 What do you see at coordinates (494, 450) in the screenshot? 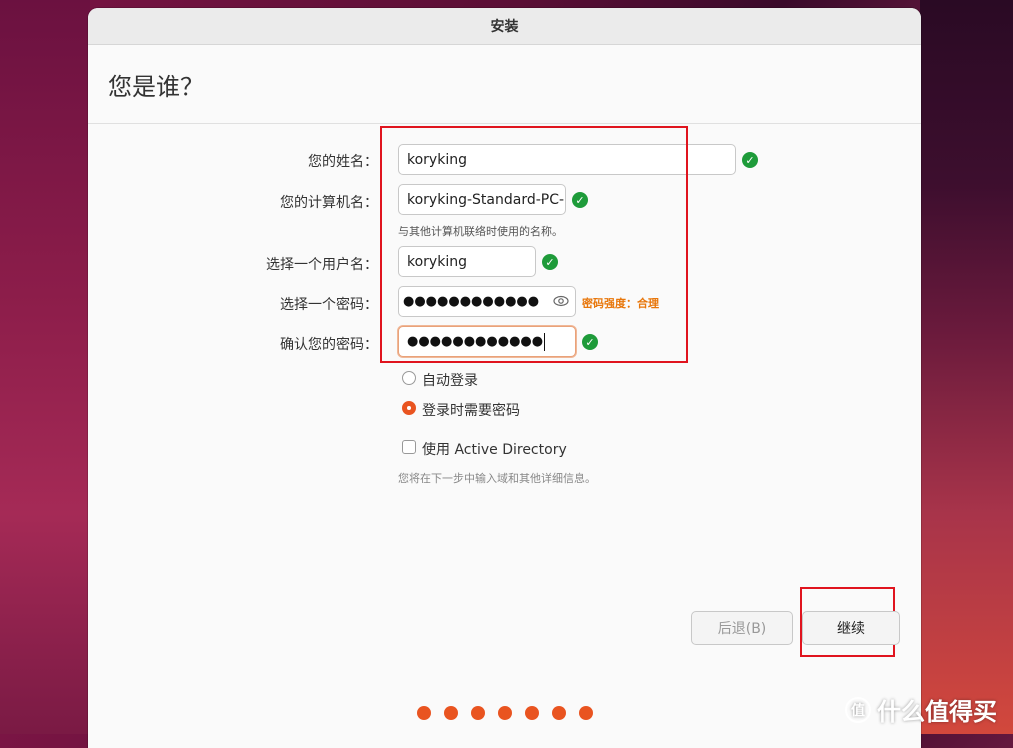
I see `active-directory-label: 使用 Active Directory` at bounding box center [494, 450].